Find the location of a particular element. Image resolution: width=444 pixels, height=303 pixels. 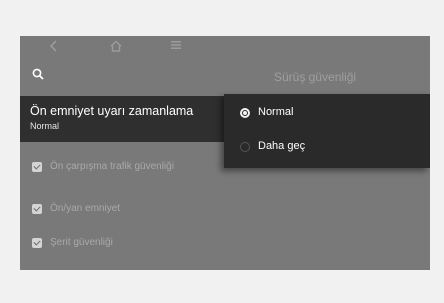

top-bar is located at coordinates (225, 48).